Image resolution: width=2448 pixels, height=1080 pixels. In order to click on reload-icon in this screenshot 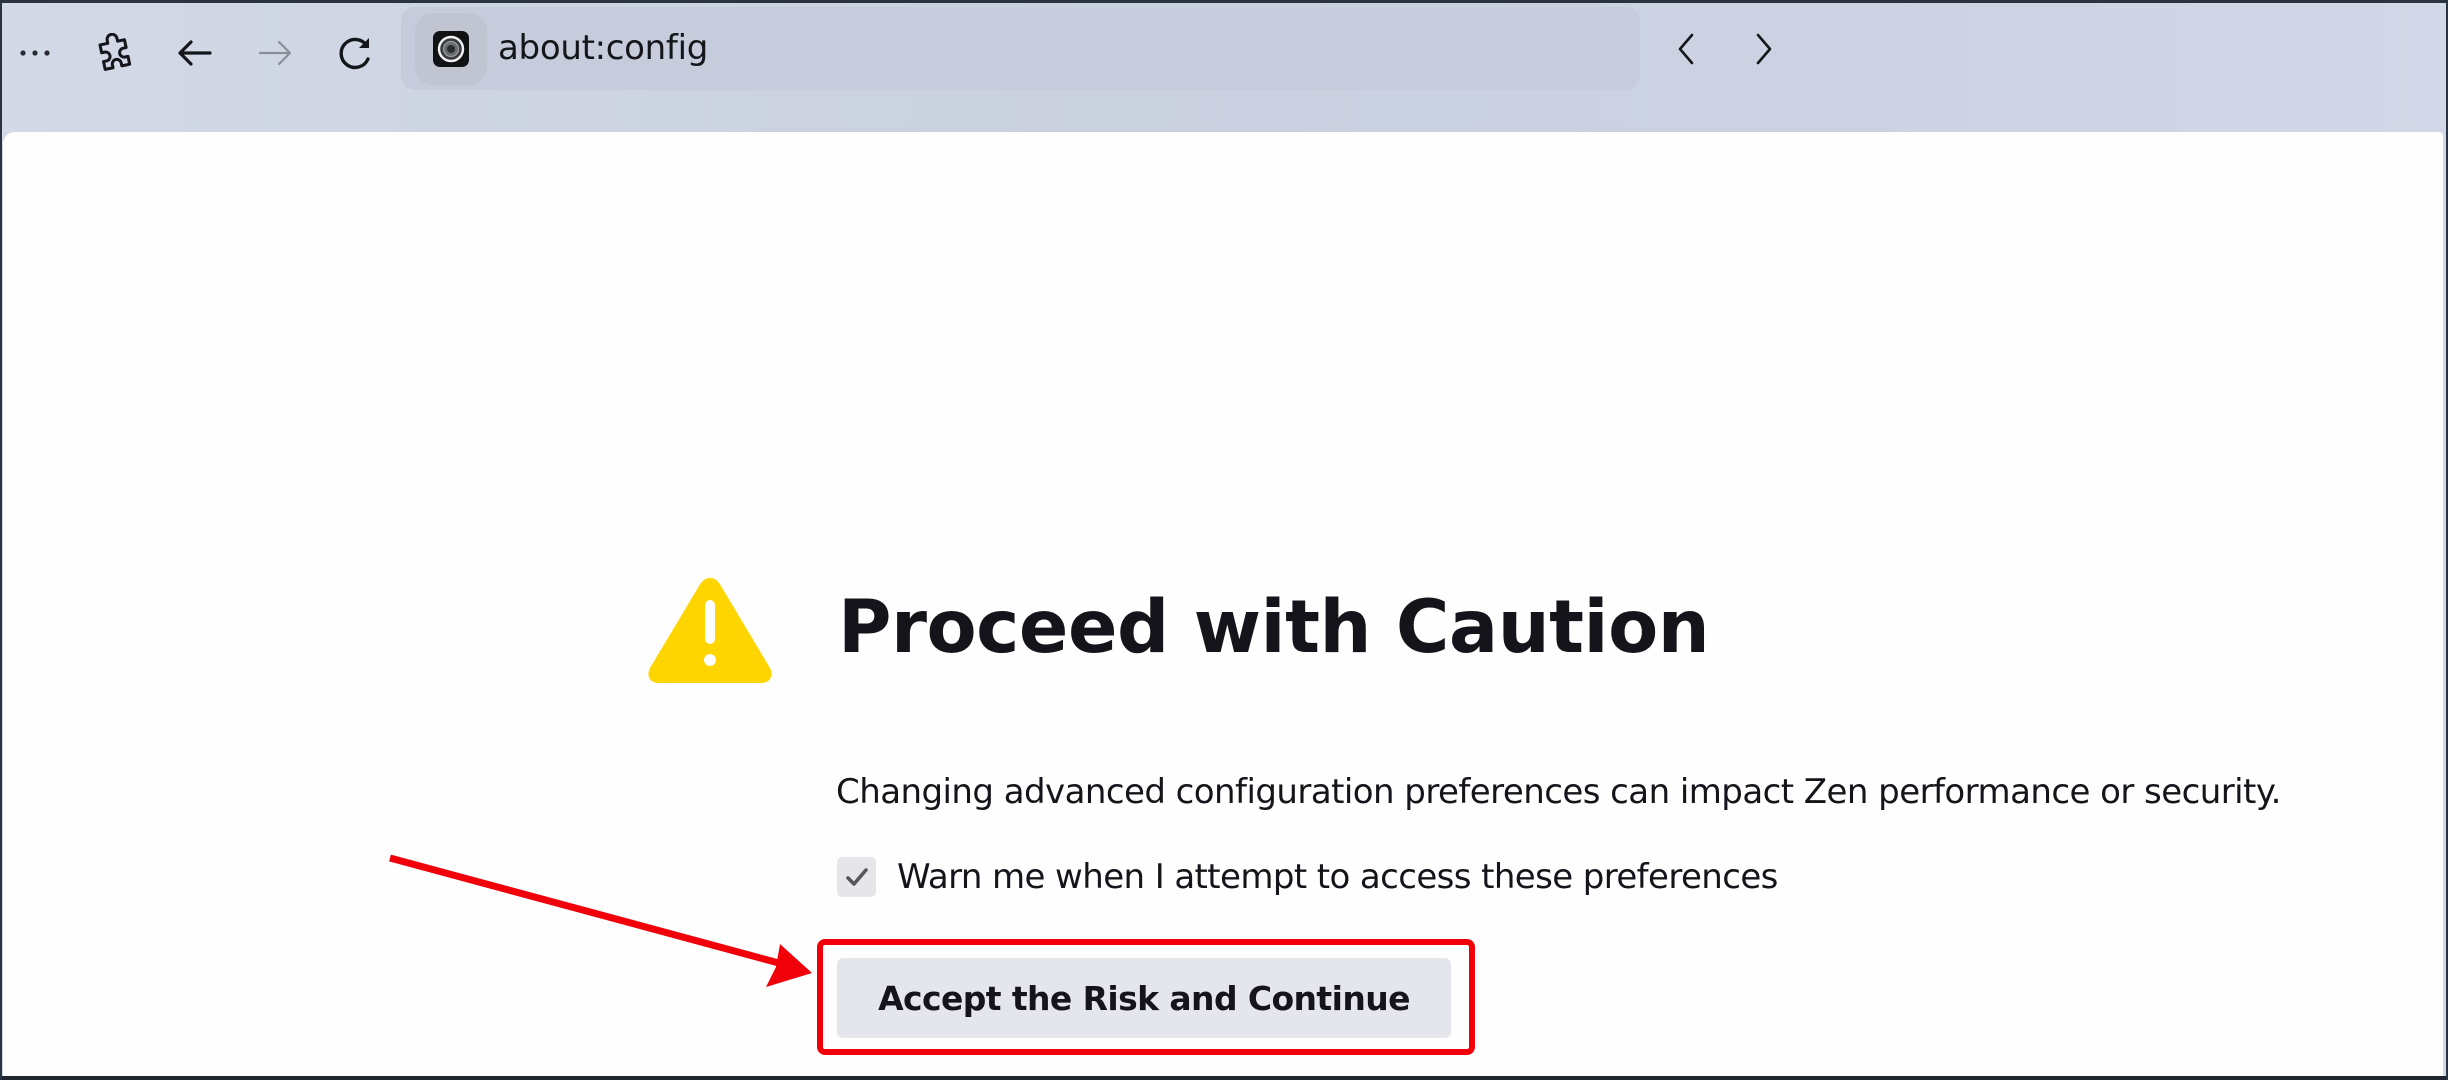, I will do `click(354, 53)`.